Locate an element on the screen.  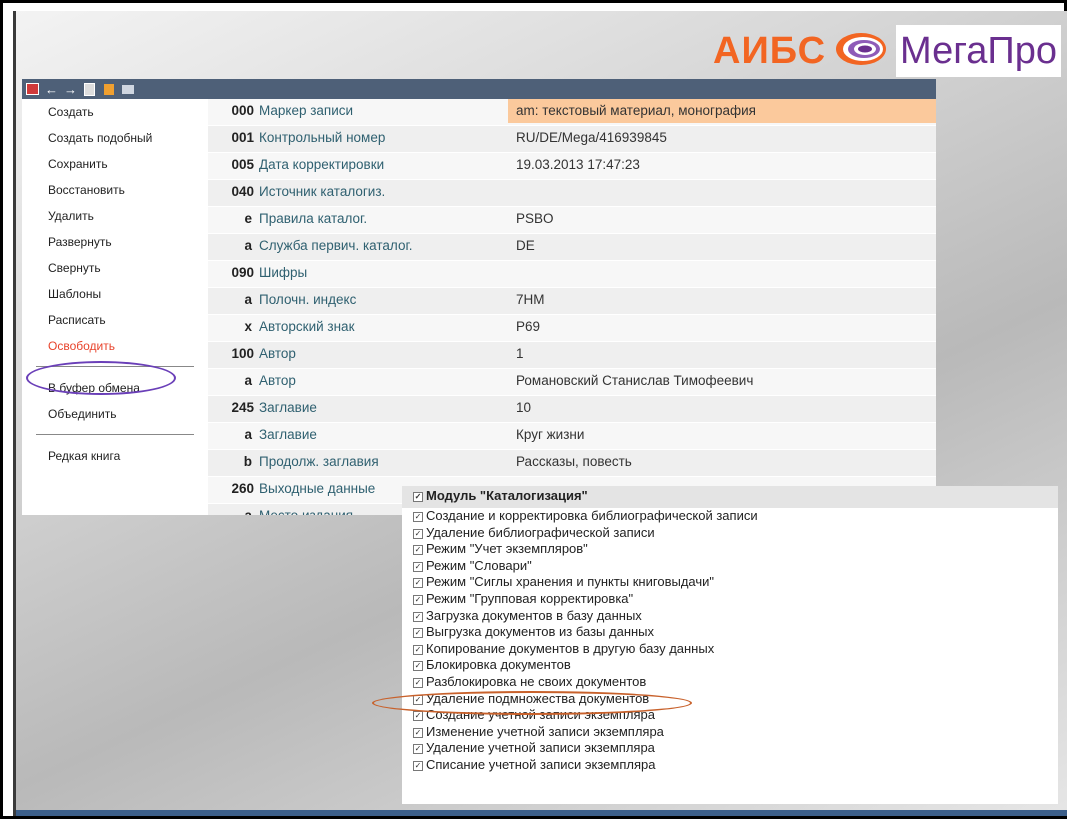
sidebar-item-create: Создать is located at coordinates (115, 112).